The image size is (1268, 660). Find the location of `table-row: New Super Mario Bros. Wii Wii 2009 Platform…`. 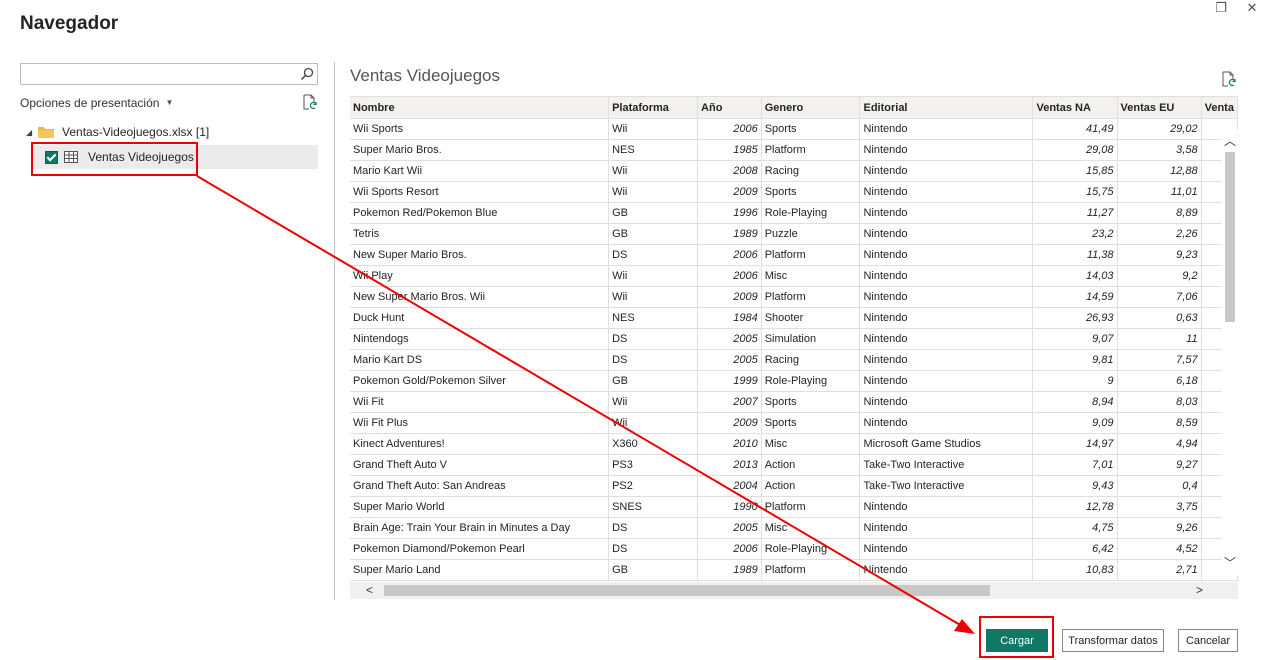

table-row: New Super Mario Bros. Wii Wii 2009 Platform… is located at coordinates (794, 297).